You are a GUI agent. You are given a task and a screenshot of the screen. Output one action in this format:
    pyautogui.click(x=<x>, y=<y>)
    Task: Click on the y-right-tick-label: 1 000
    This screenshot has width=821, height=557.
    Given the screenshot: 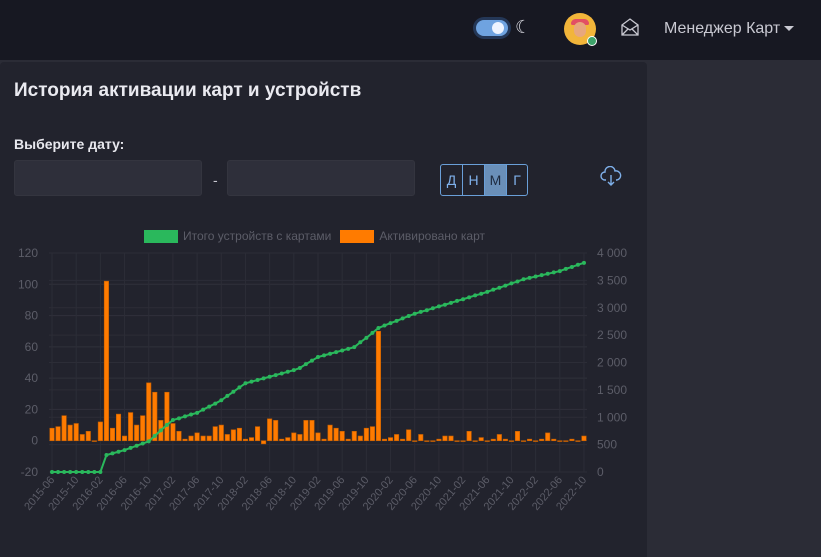 What is the action you would take?
    pyautogui.click(x=612, y=417)
    